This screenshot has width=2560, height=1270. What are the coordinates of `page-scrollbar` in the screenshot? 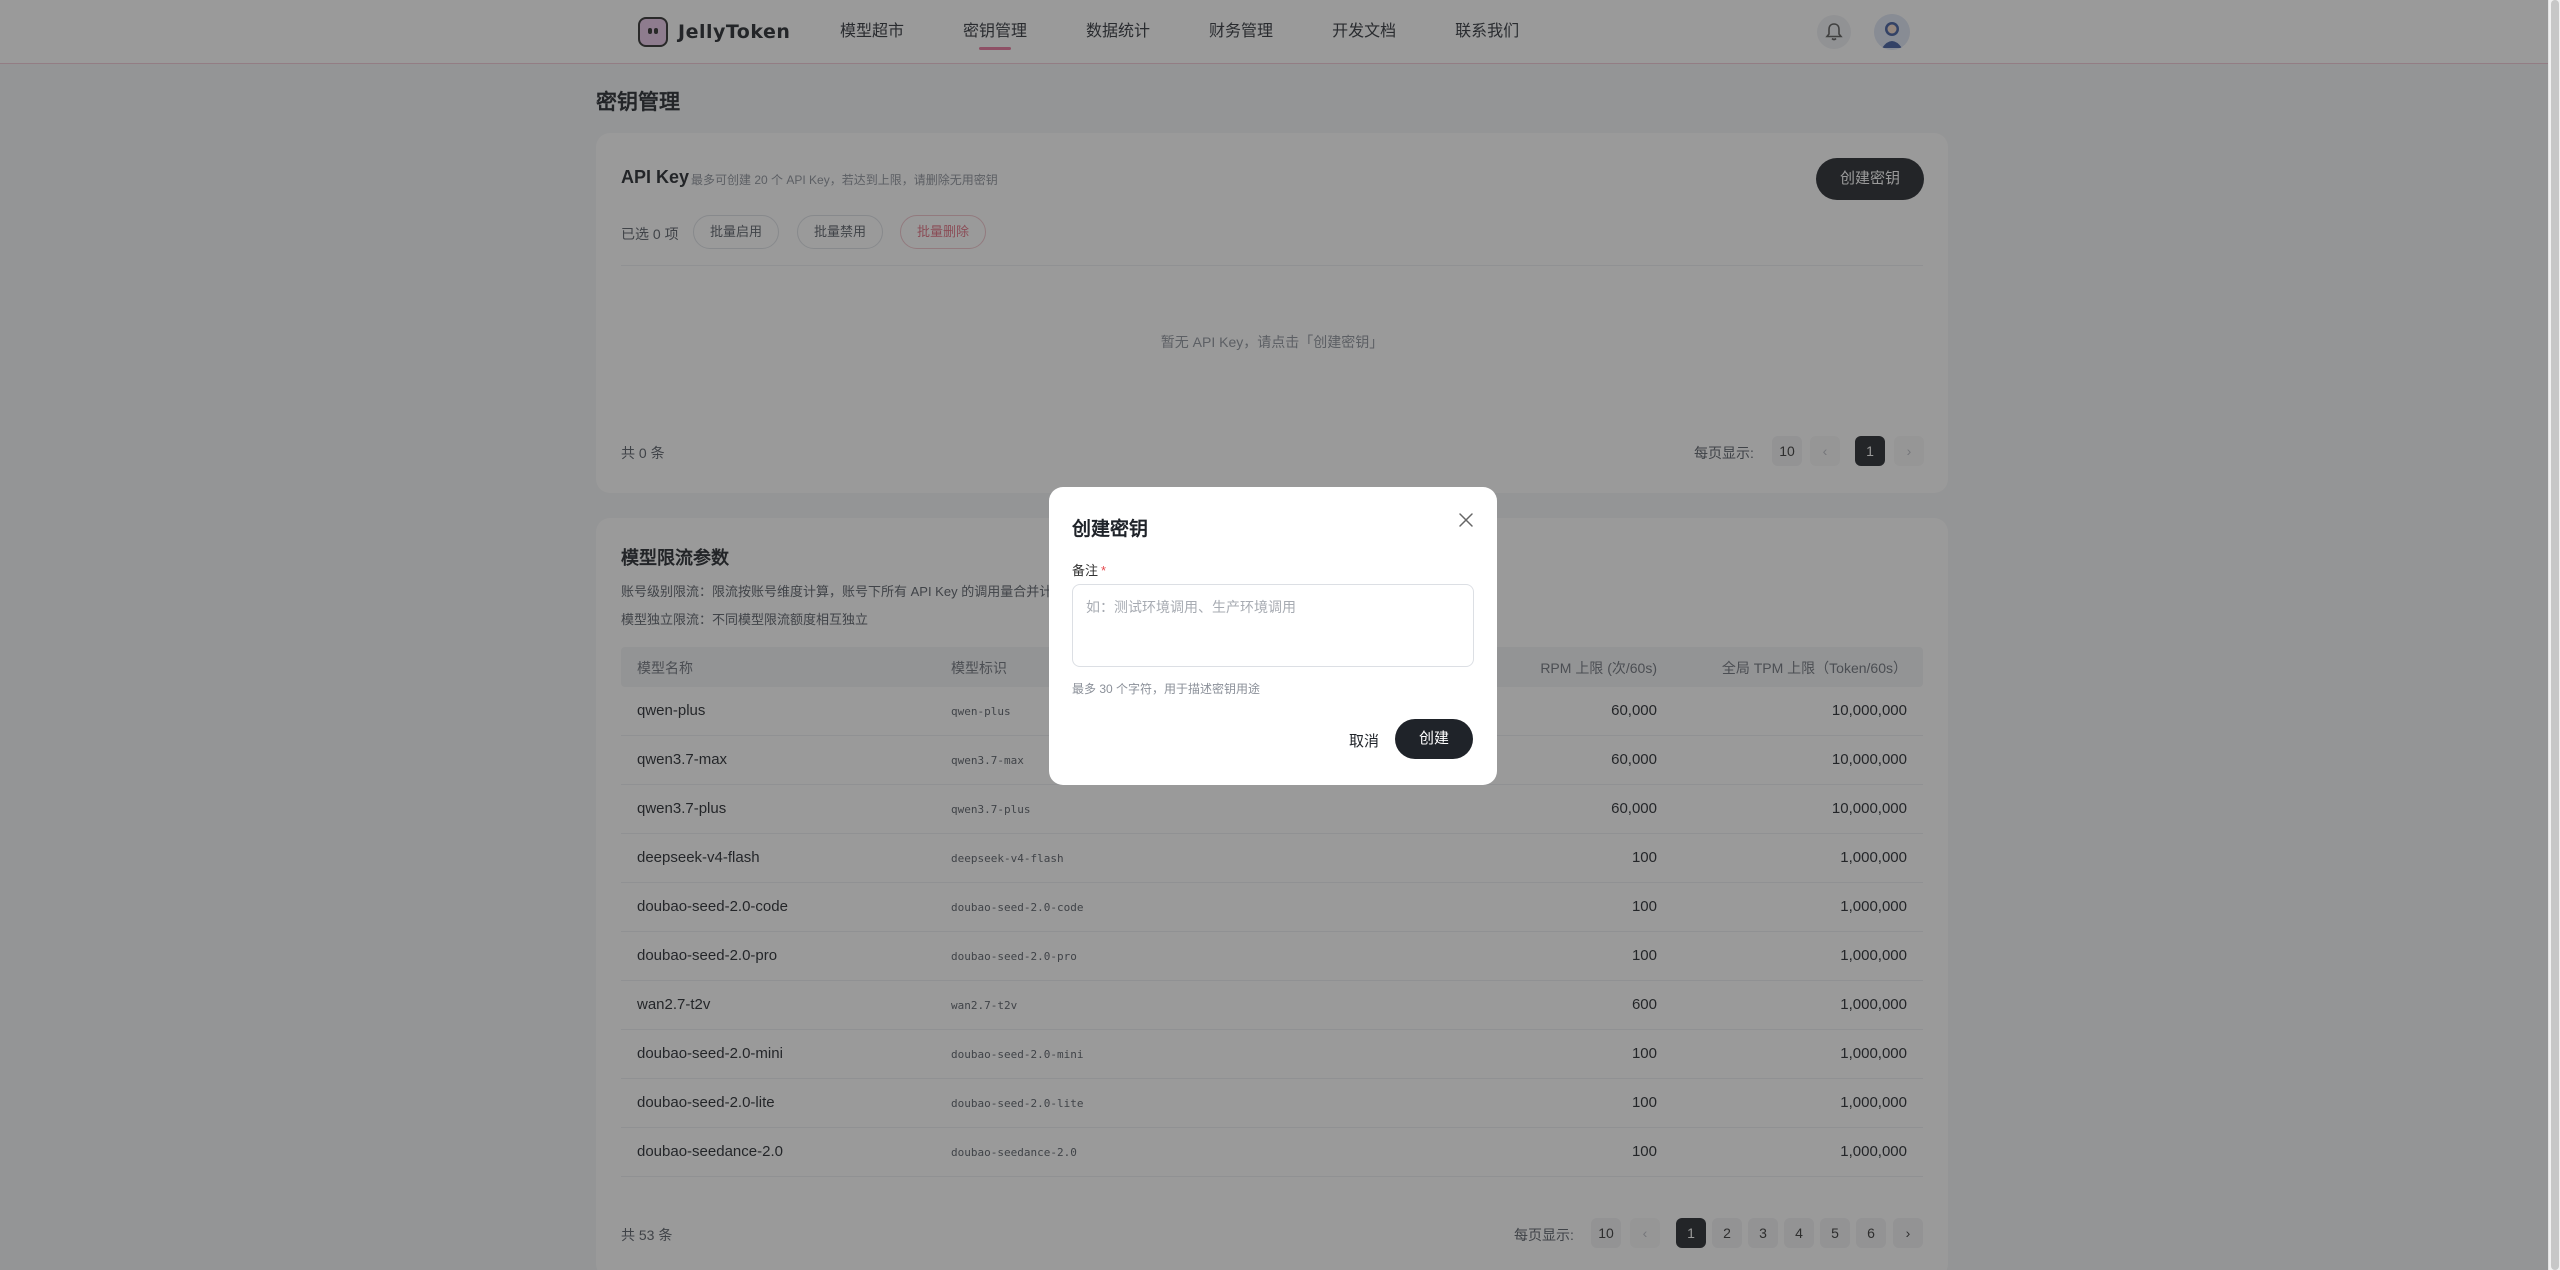 It's located at (2554, 635).